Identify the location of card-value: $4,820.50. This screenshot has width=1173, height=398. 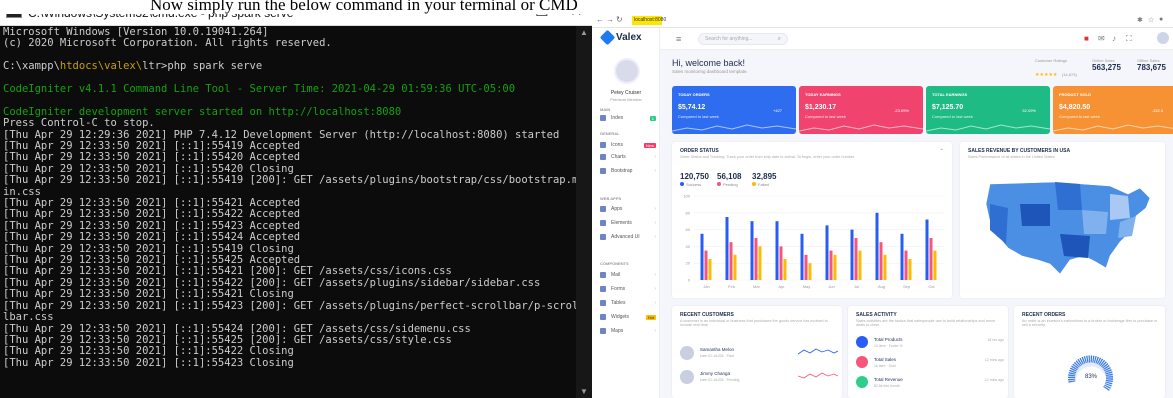
(1075, 107).